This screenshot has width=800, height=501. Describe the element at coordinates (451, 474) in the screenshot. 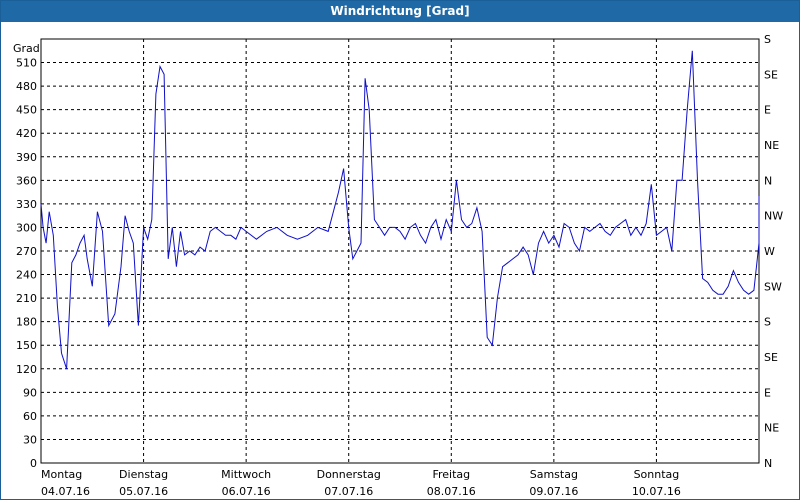

I see `x-tick-day: Freitag` at that location.